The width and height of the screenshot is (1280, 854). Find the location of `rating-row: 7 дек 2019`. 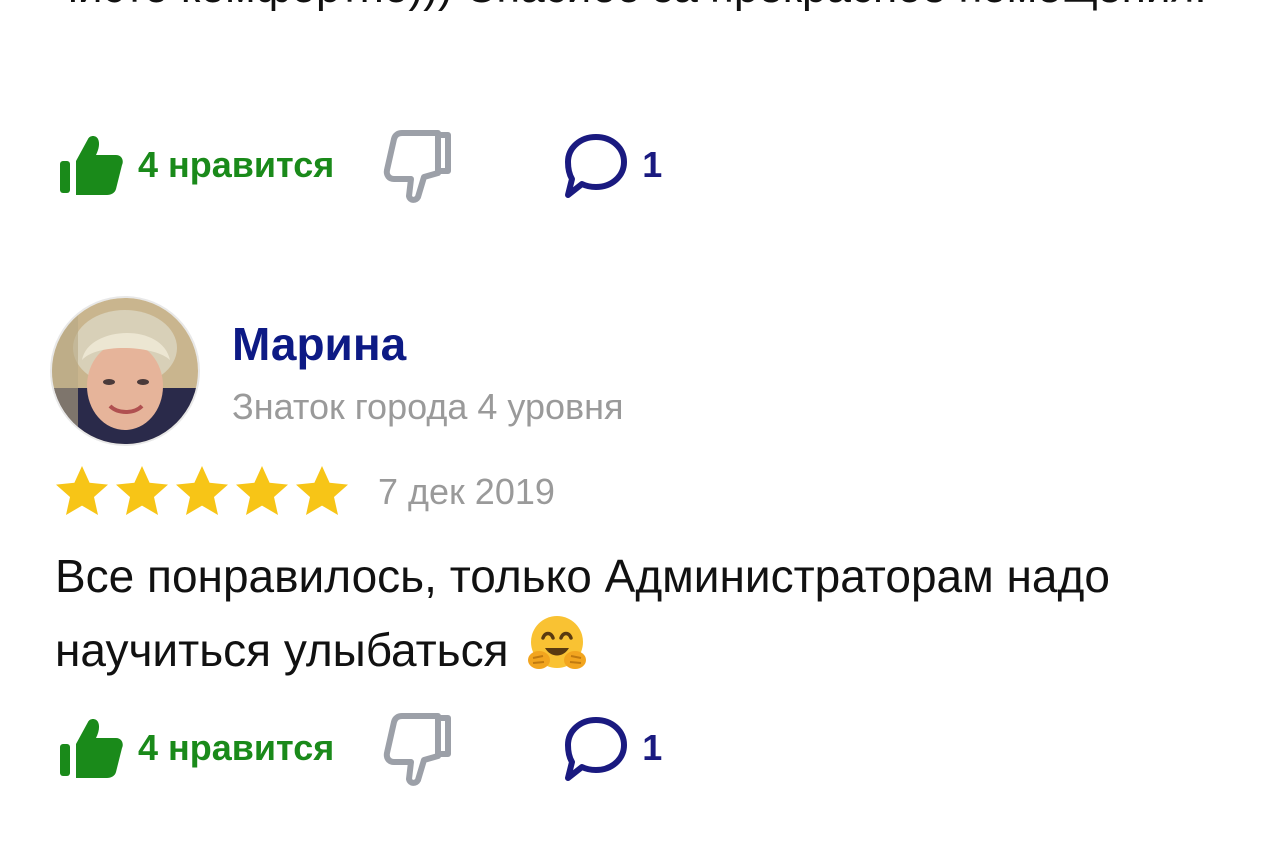

rating-row: 7 дек 2019 is located at coordinates (303, 492).